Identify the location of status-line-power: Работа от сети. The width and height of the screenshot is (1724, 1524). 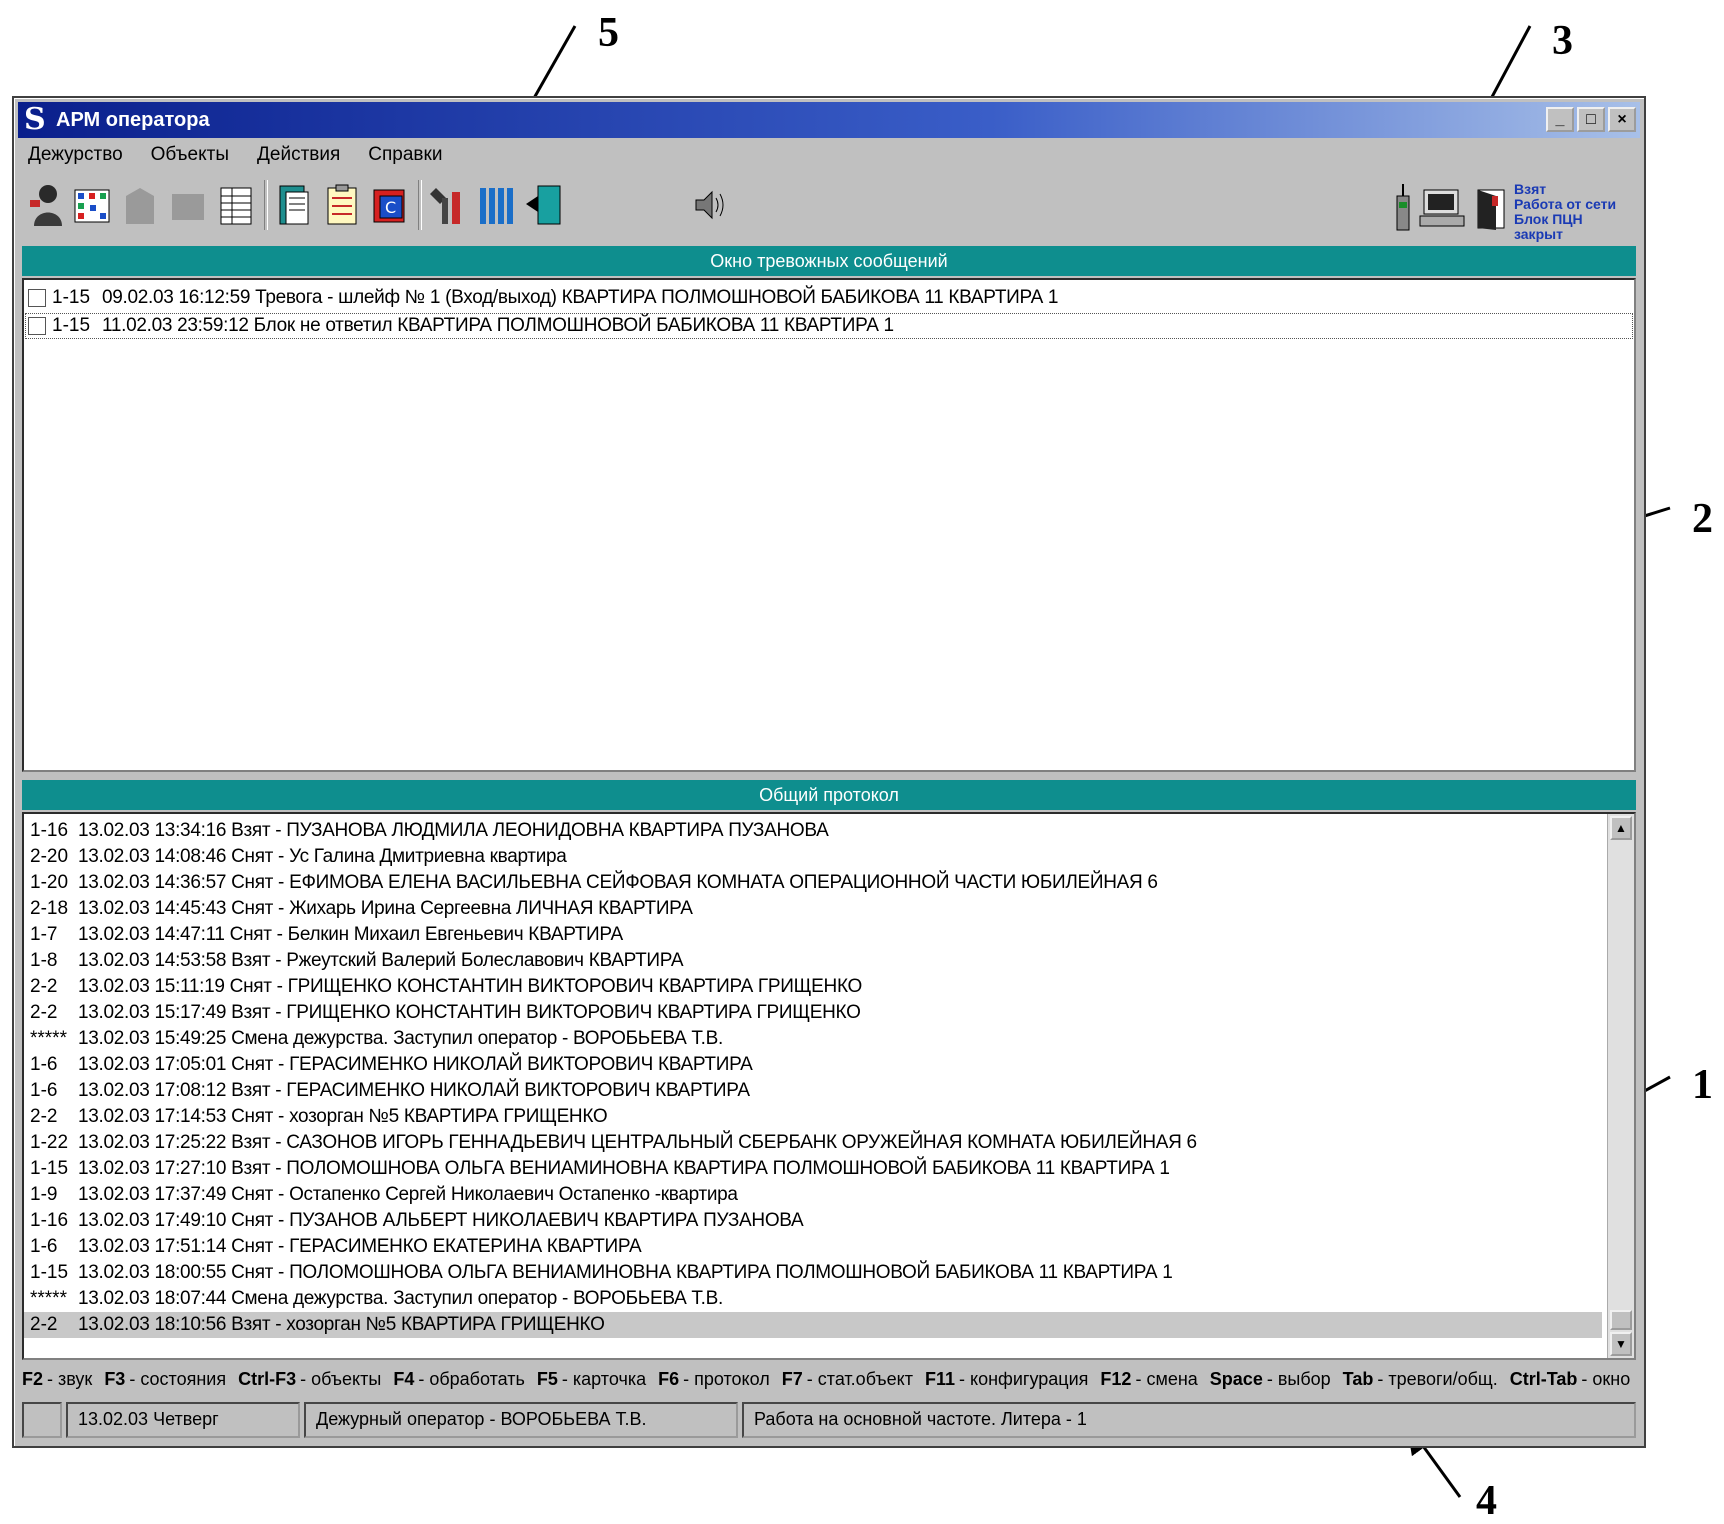
(1565, 204).